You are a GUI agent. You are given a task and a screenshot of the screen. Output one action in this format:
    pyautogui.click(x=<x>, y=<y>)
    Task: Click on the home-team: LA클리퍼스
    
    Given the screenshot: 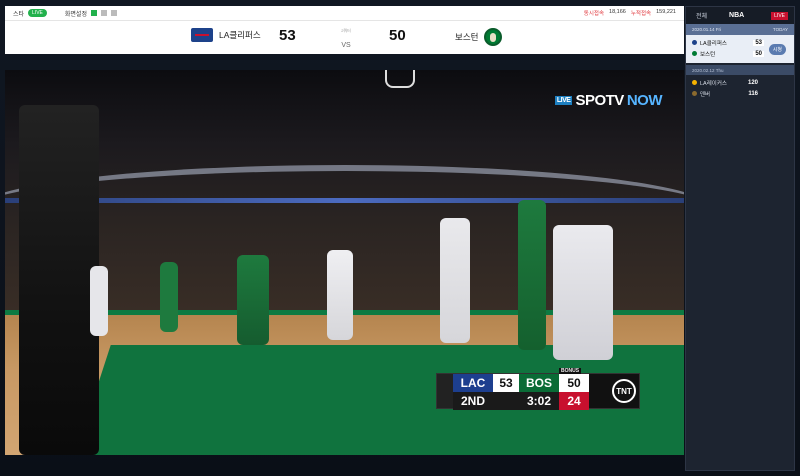 What is the action you would take?
    pyautogui.click(x=226, y=35)
    